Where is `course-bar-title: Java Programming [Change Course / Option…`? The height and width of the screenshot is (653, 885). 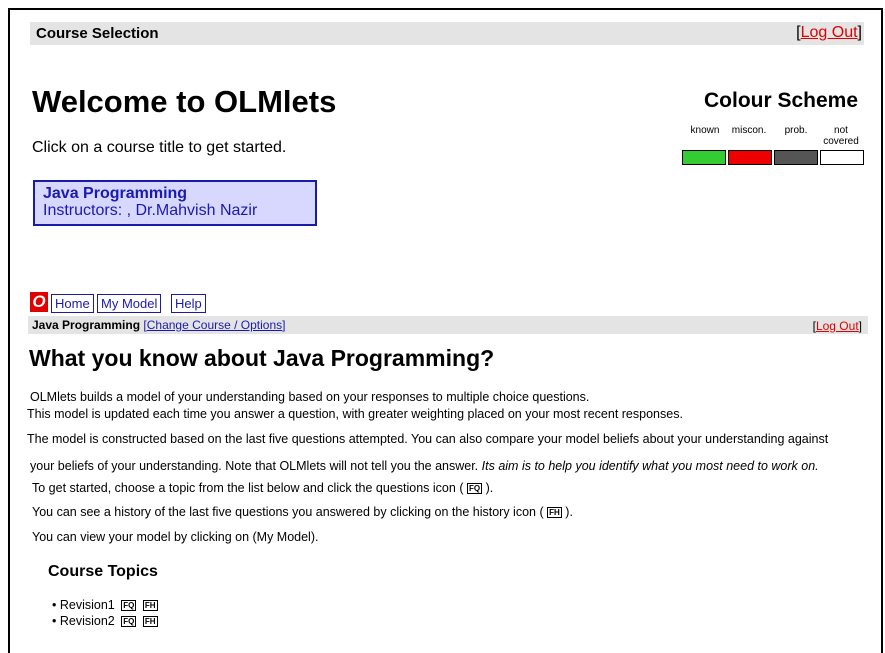
course-bar-title: Java Programming [Change Course / Option… is located at coordinates (159, 325).